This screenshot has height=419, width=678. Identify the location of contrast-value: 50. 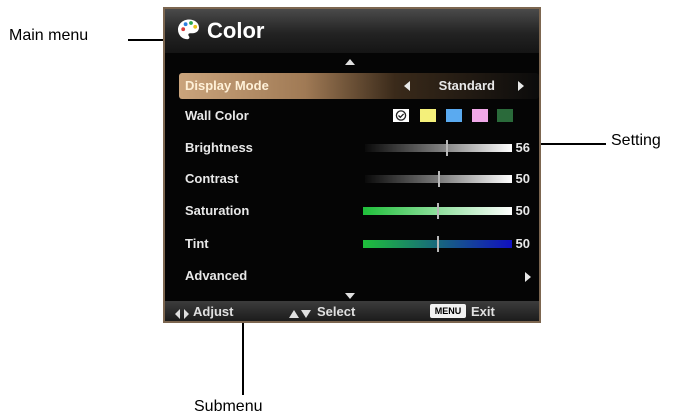
(522, 178).